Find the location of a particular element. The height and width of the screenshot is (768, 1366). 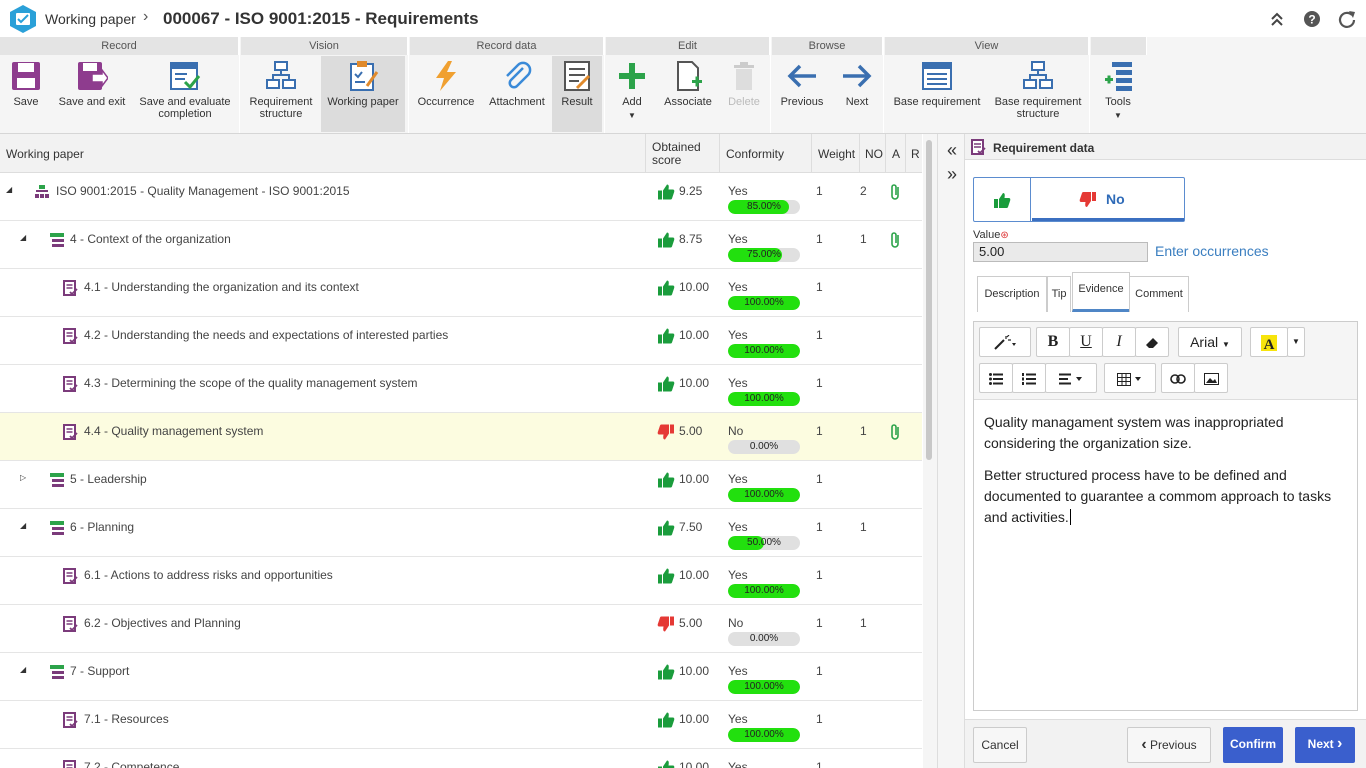

grid-scrollbar is located at coordinates (930, 451).